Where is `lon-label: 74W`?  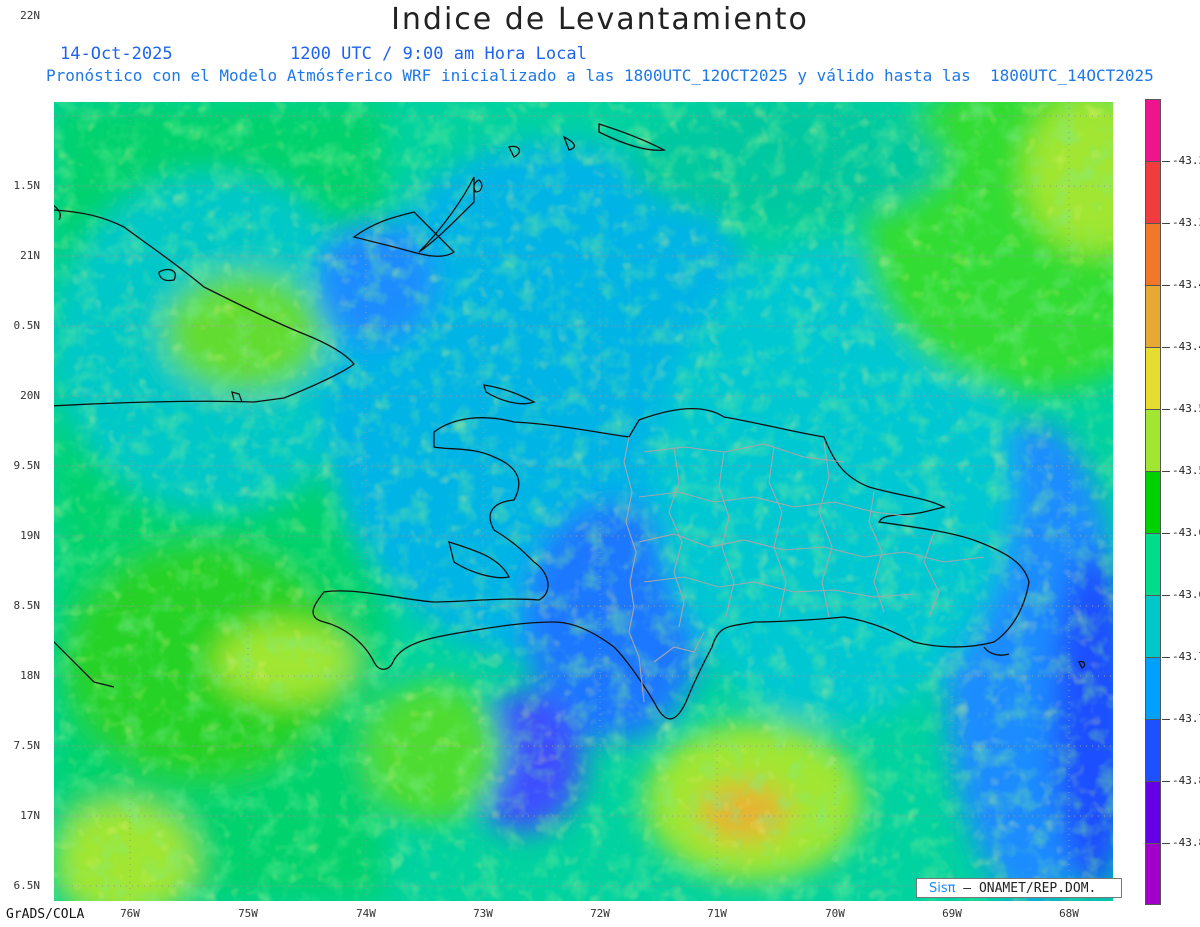 lon-label: 74W is located at coordinates (366, 913).